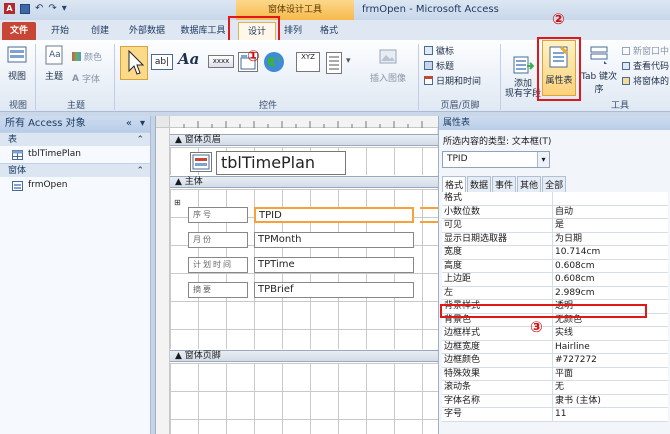  I want to click on property-row: 边框颜色 #727272, so click(555, 361).